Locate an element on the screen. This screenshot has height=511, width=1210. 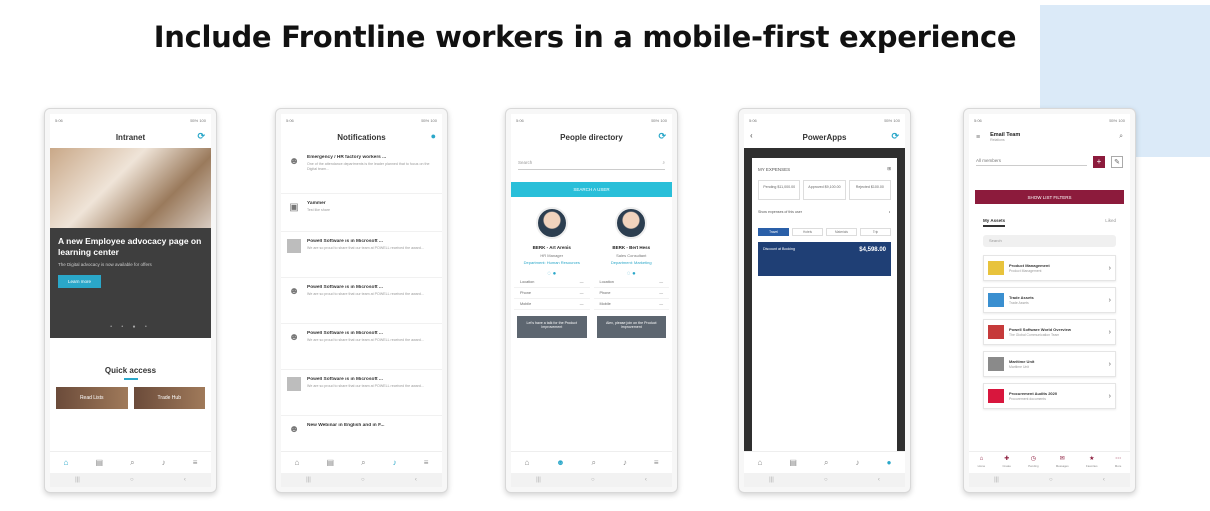
tab-hotels: Hotels is located at coordinates (807, 232).